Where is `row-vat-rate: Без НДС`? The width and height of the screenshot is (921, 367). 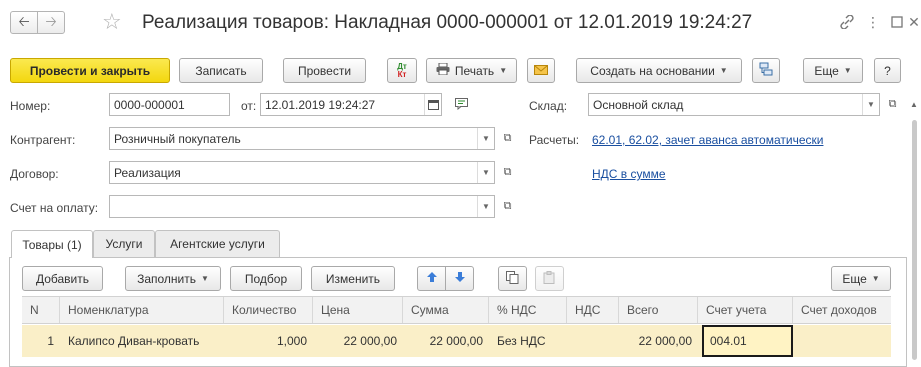
row-vat-rate: Без НДС is located at coordinates (528, 341).